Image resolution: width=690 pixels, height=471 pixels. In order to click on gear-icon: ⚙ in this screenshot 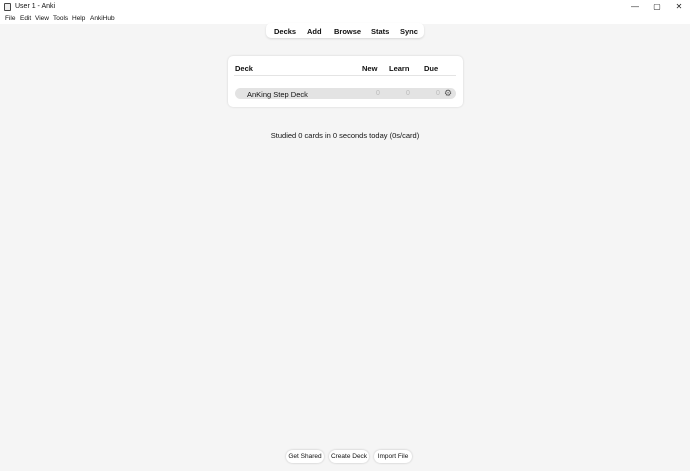, I will do `click(448, 93)`.